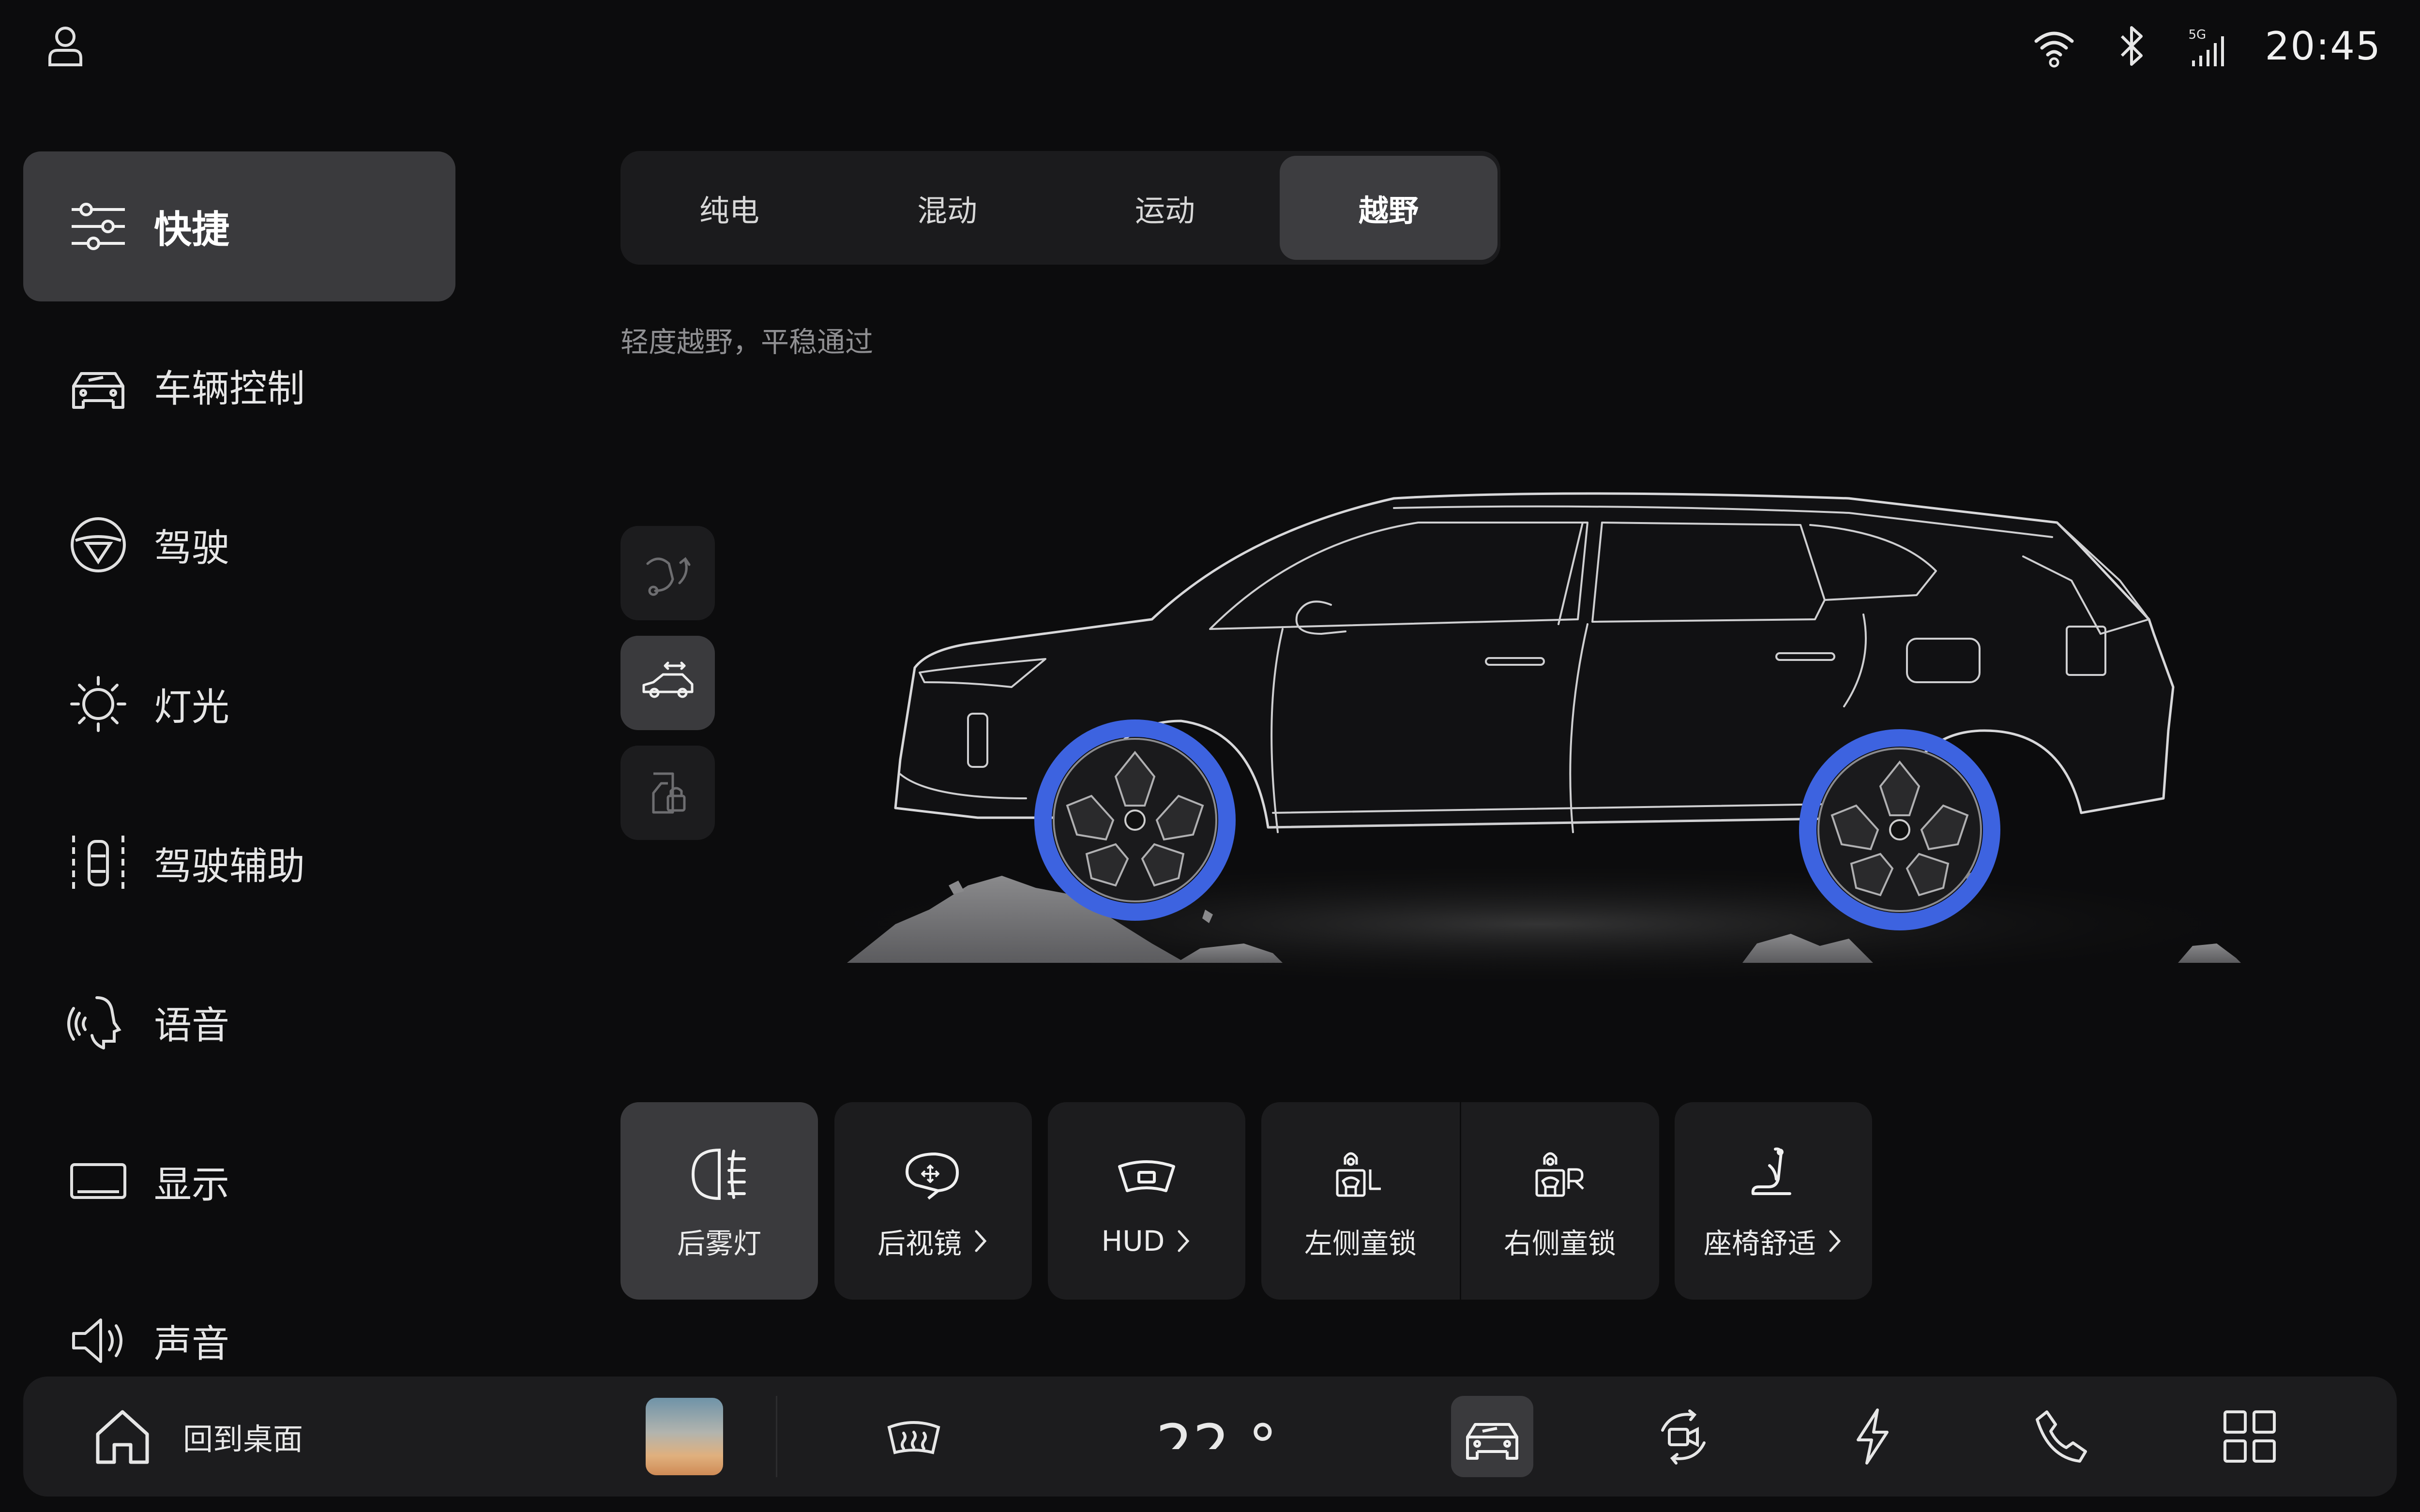 The width and height of the screenshot is (2420, 1512). I want to click on rear-fog-light-button: 后雾灯, so click(719, 1201).